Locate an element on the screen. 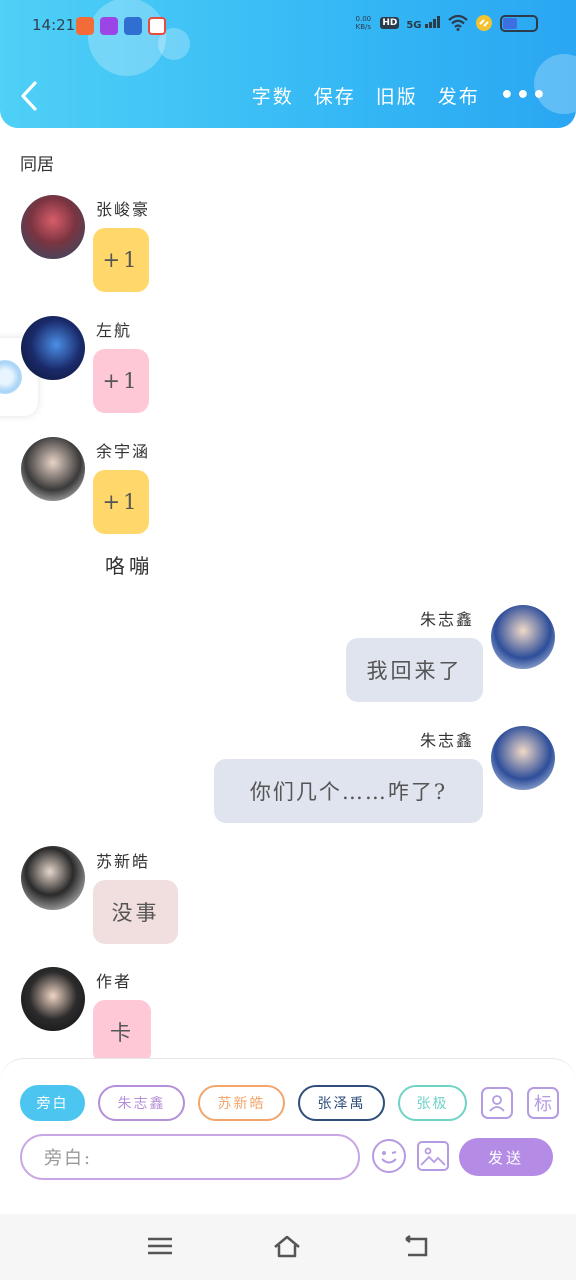 Image resolution: width=576 pixels, height=1280 pixels. link-icon is located at coordinates (484, 23).